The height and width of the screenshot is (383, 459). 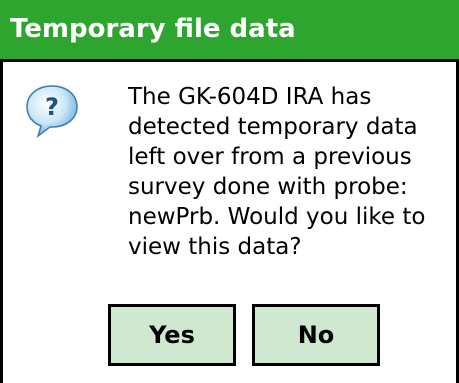 What do you see at coordinates (172, 335) in the screenshot?
I see `yes-button: Yes` at bounding box center [172, 335].